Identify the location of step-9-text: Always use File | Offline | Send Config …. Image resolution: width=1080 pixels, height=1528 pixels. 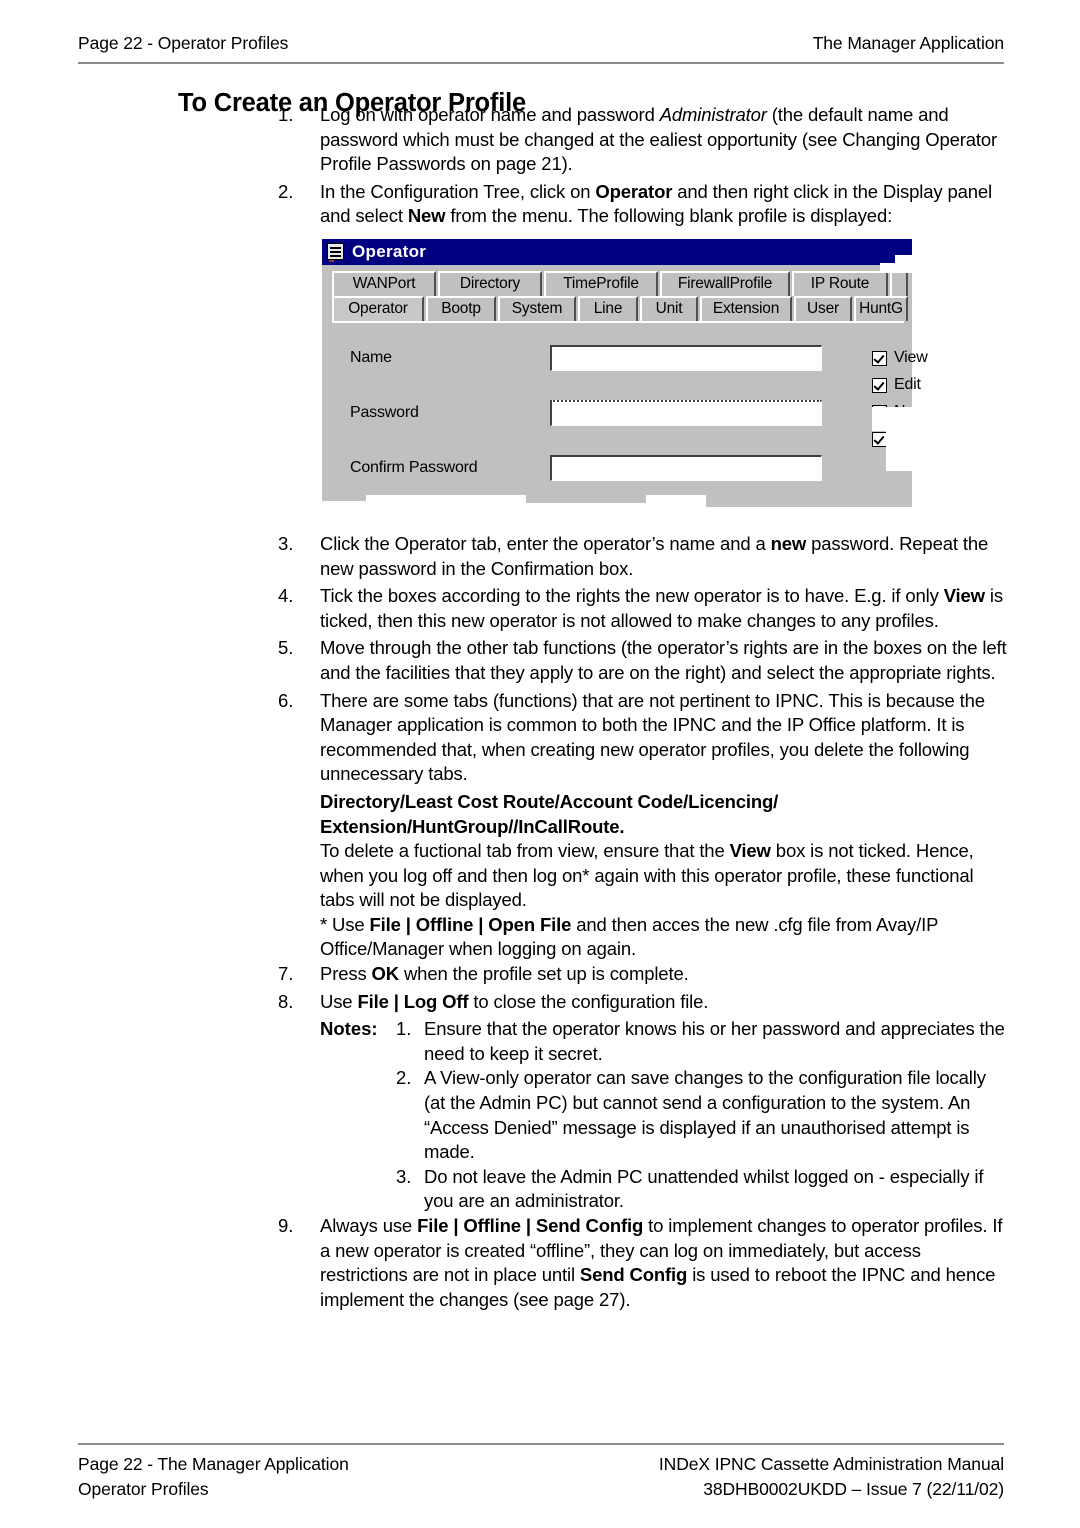
(664, 1263).